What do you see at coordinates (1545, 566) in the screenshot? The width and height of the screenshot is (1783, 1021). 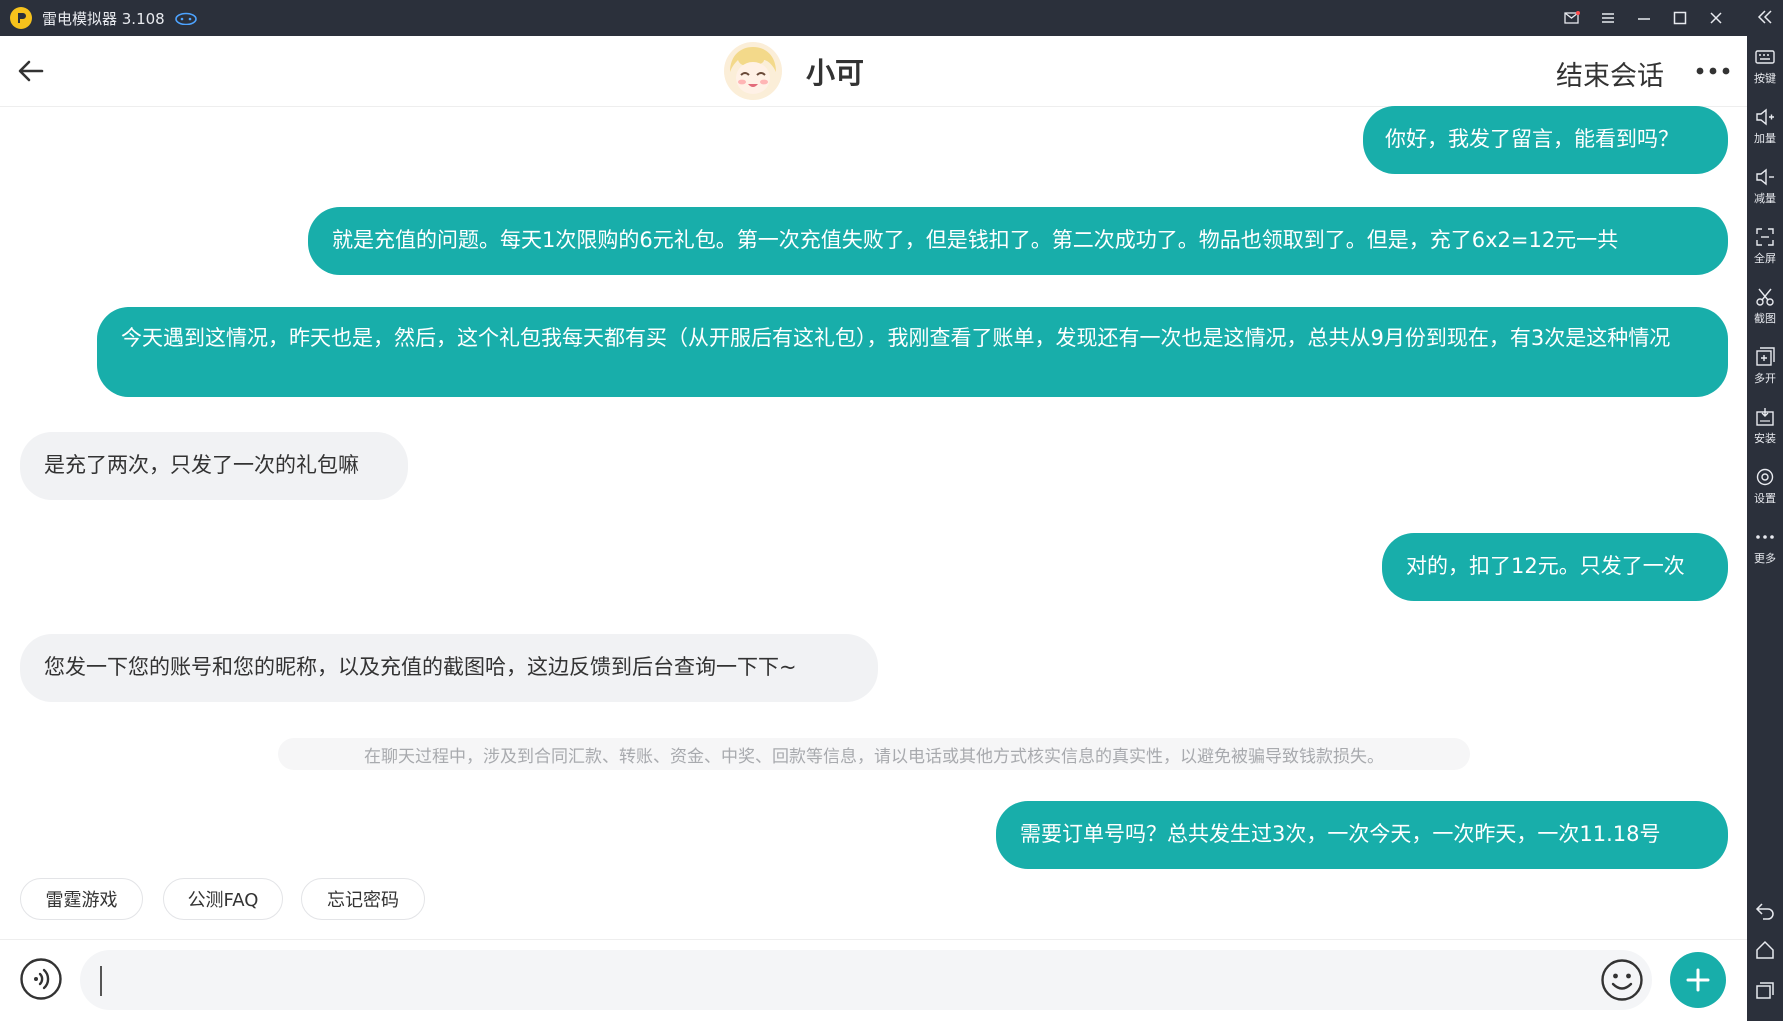 I see `message-text: 对的，扣了12元。只发了一次` at bounding box center [1545, 566].